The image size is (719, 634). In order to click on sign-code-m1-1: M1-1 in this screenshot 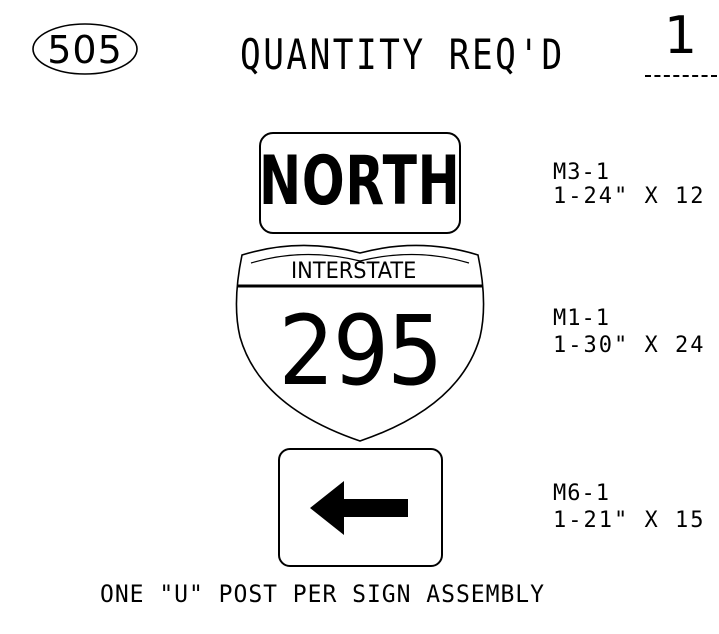, I will do `click(581, 318)`.